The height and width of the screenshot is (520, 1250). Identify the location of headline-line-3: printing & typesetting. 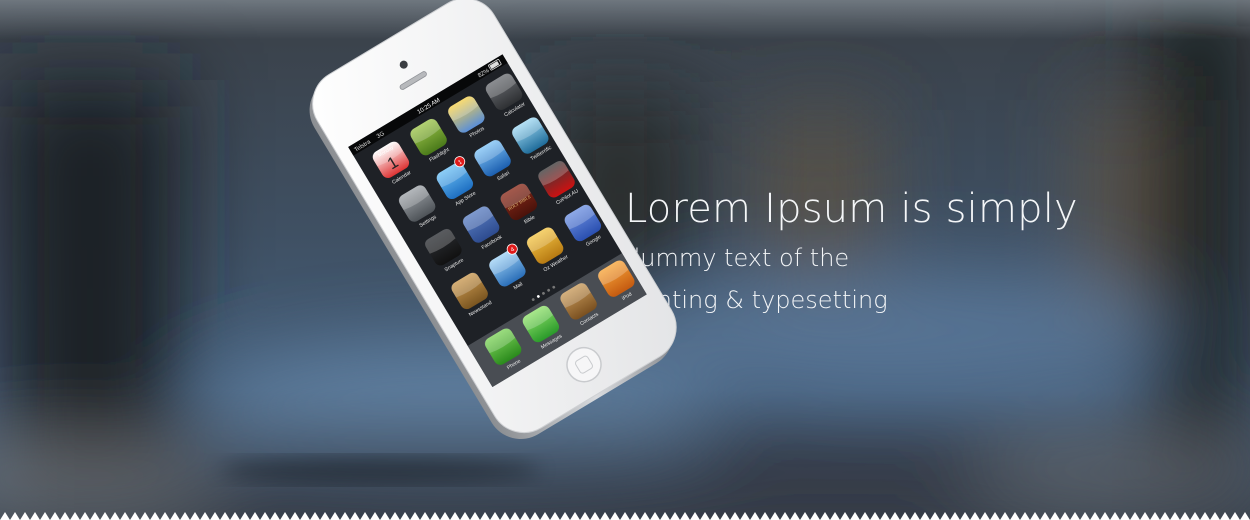
(756, 300).